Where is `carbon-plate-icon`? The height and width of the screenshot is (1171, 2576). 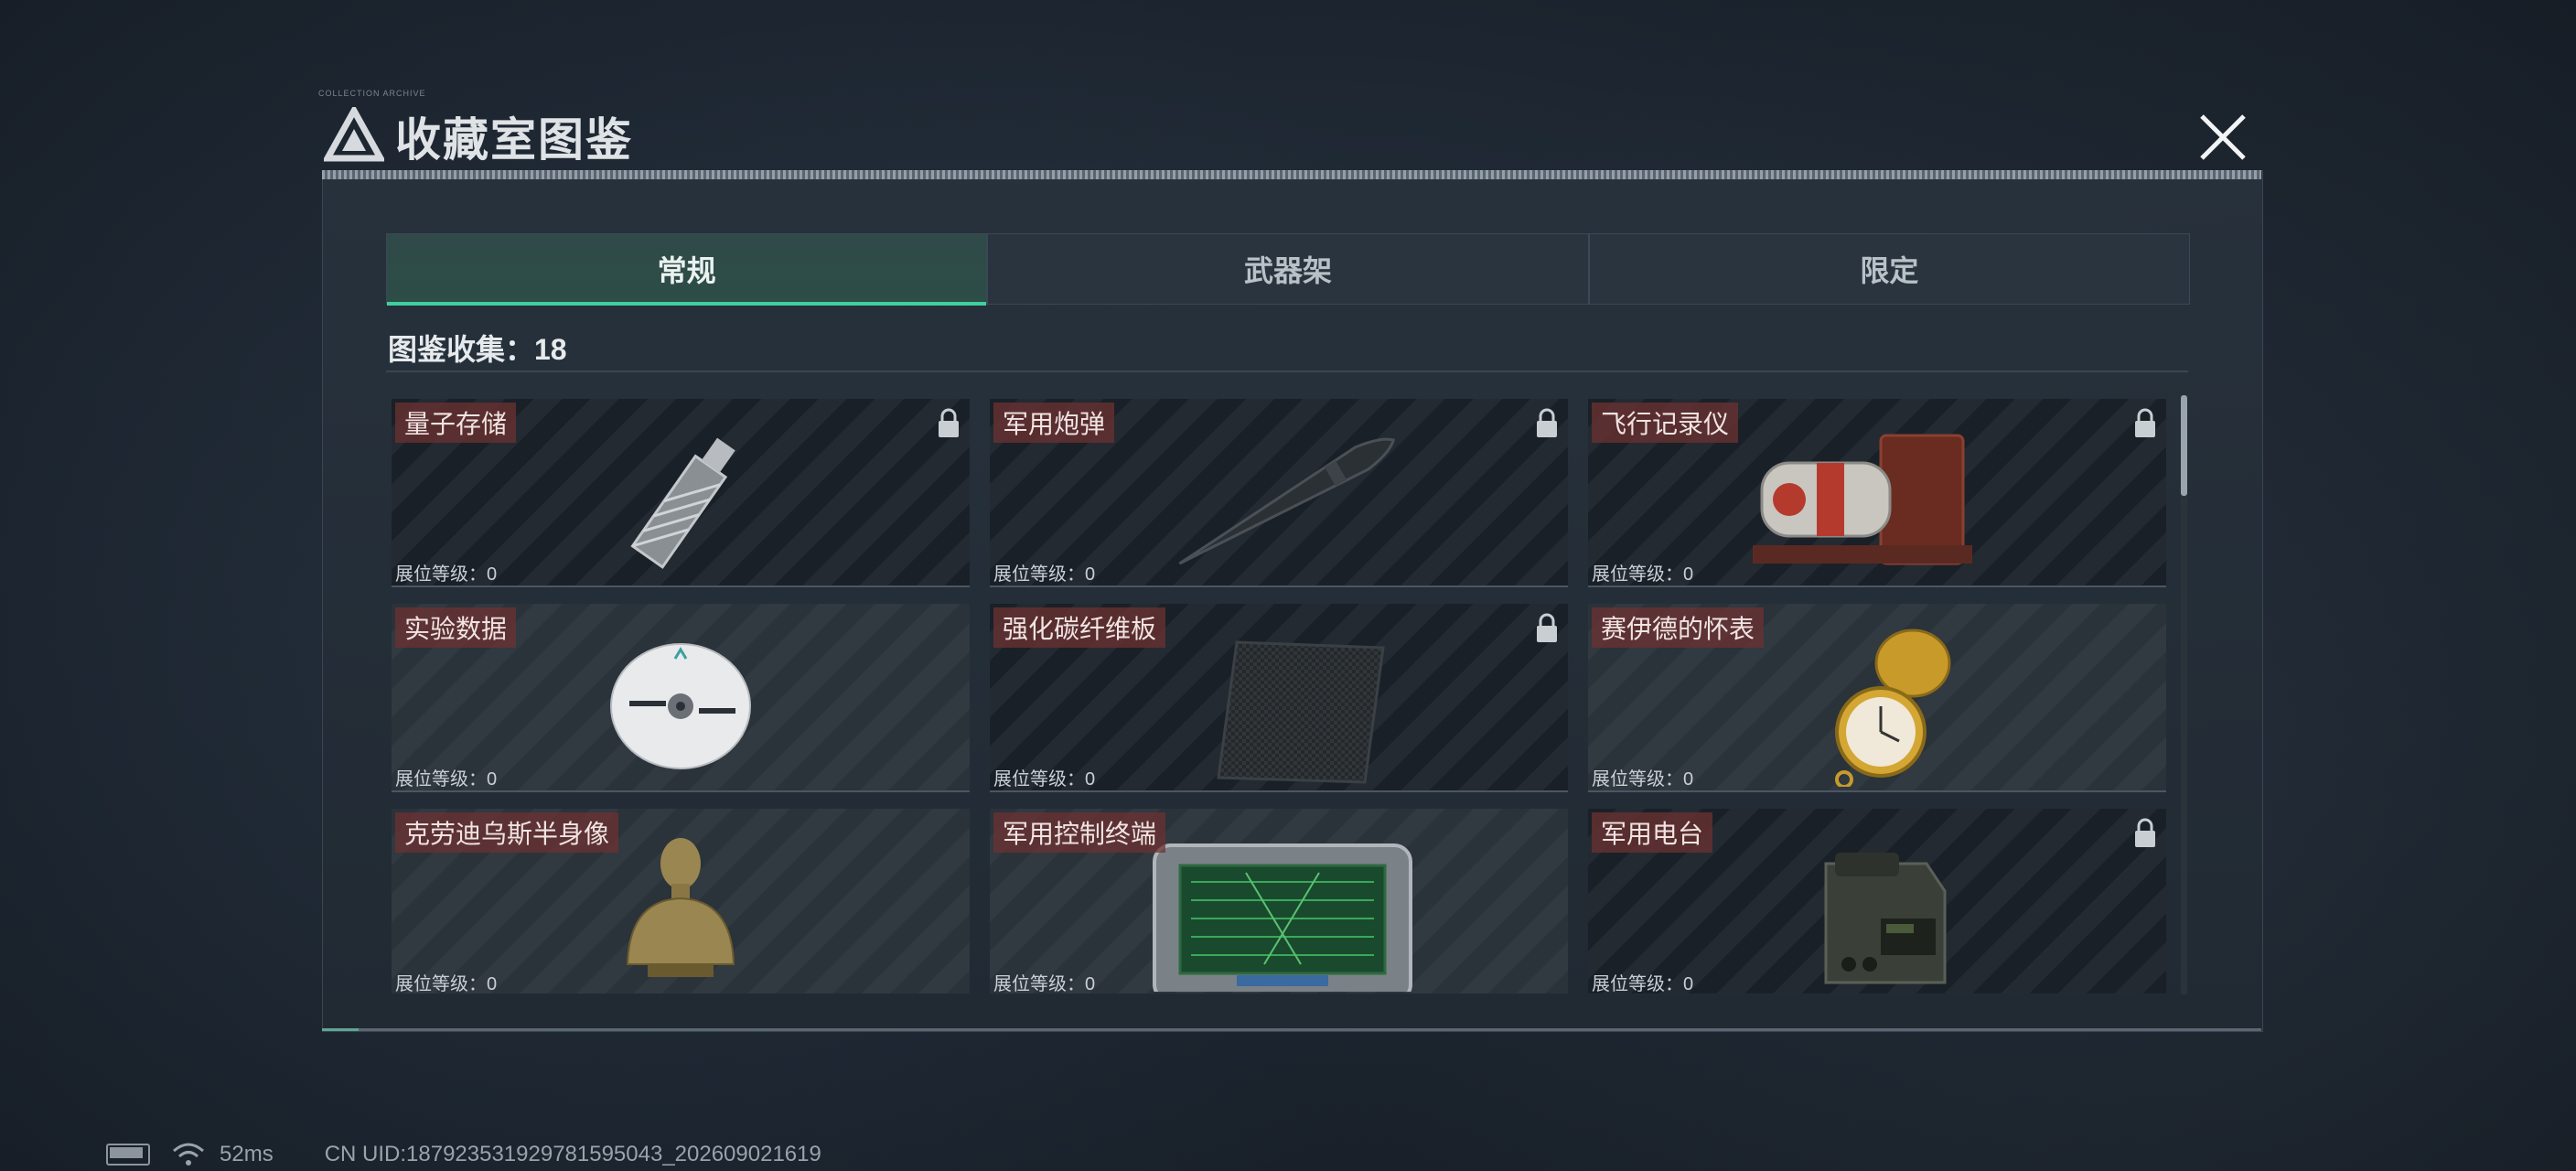
carbon-plate-icon is located at coordinates (1301, 712).